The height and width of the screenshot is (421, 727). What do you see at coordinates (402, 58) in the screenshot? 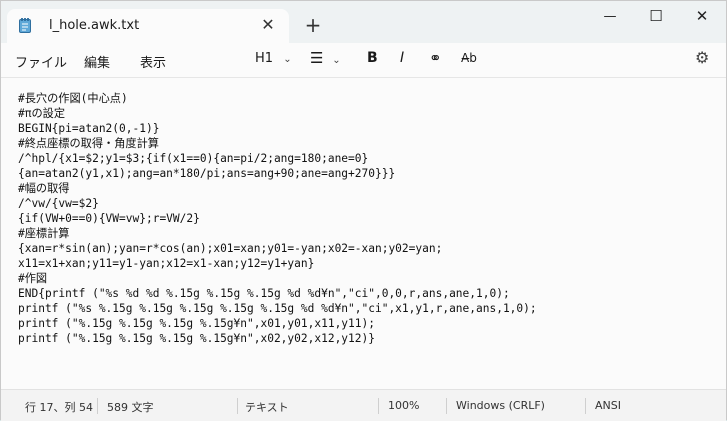
I see `italic-button: I` at bounding box center [402, 58].